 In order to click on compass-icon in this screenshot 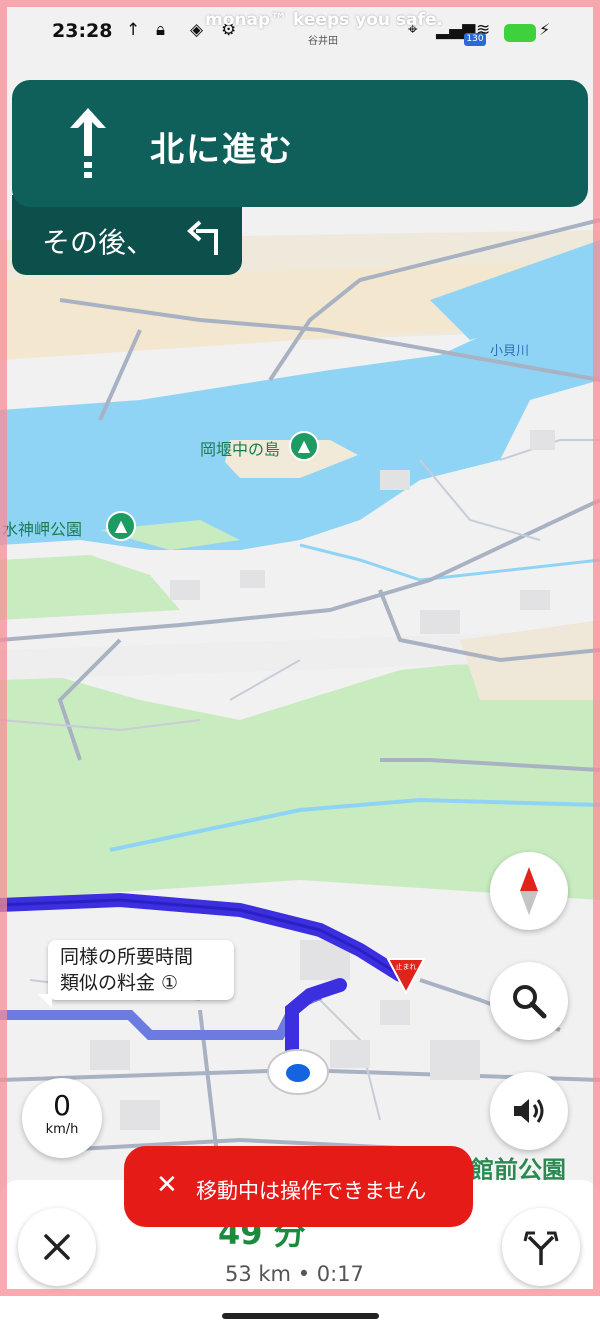, I will do `click(529, 891)`.